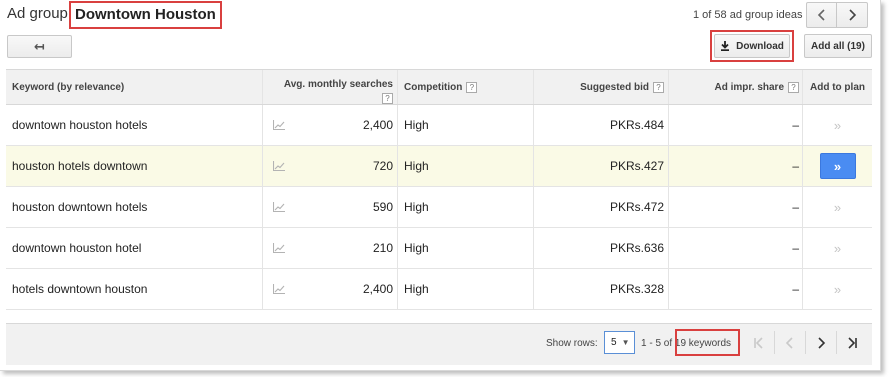 The image size is (892, 377). I want to click on last-page-button, so click(852, 342).